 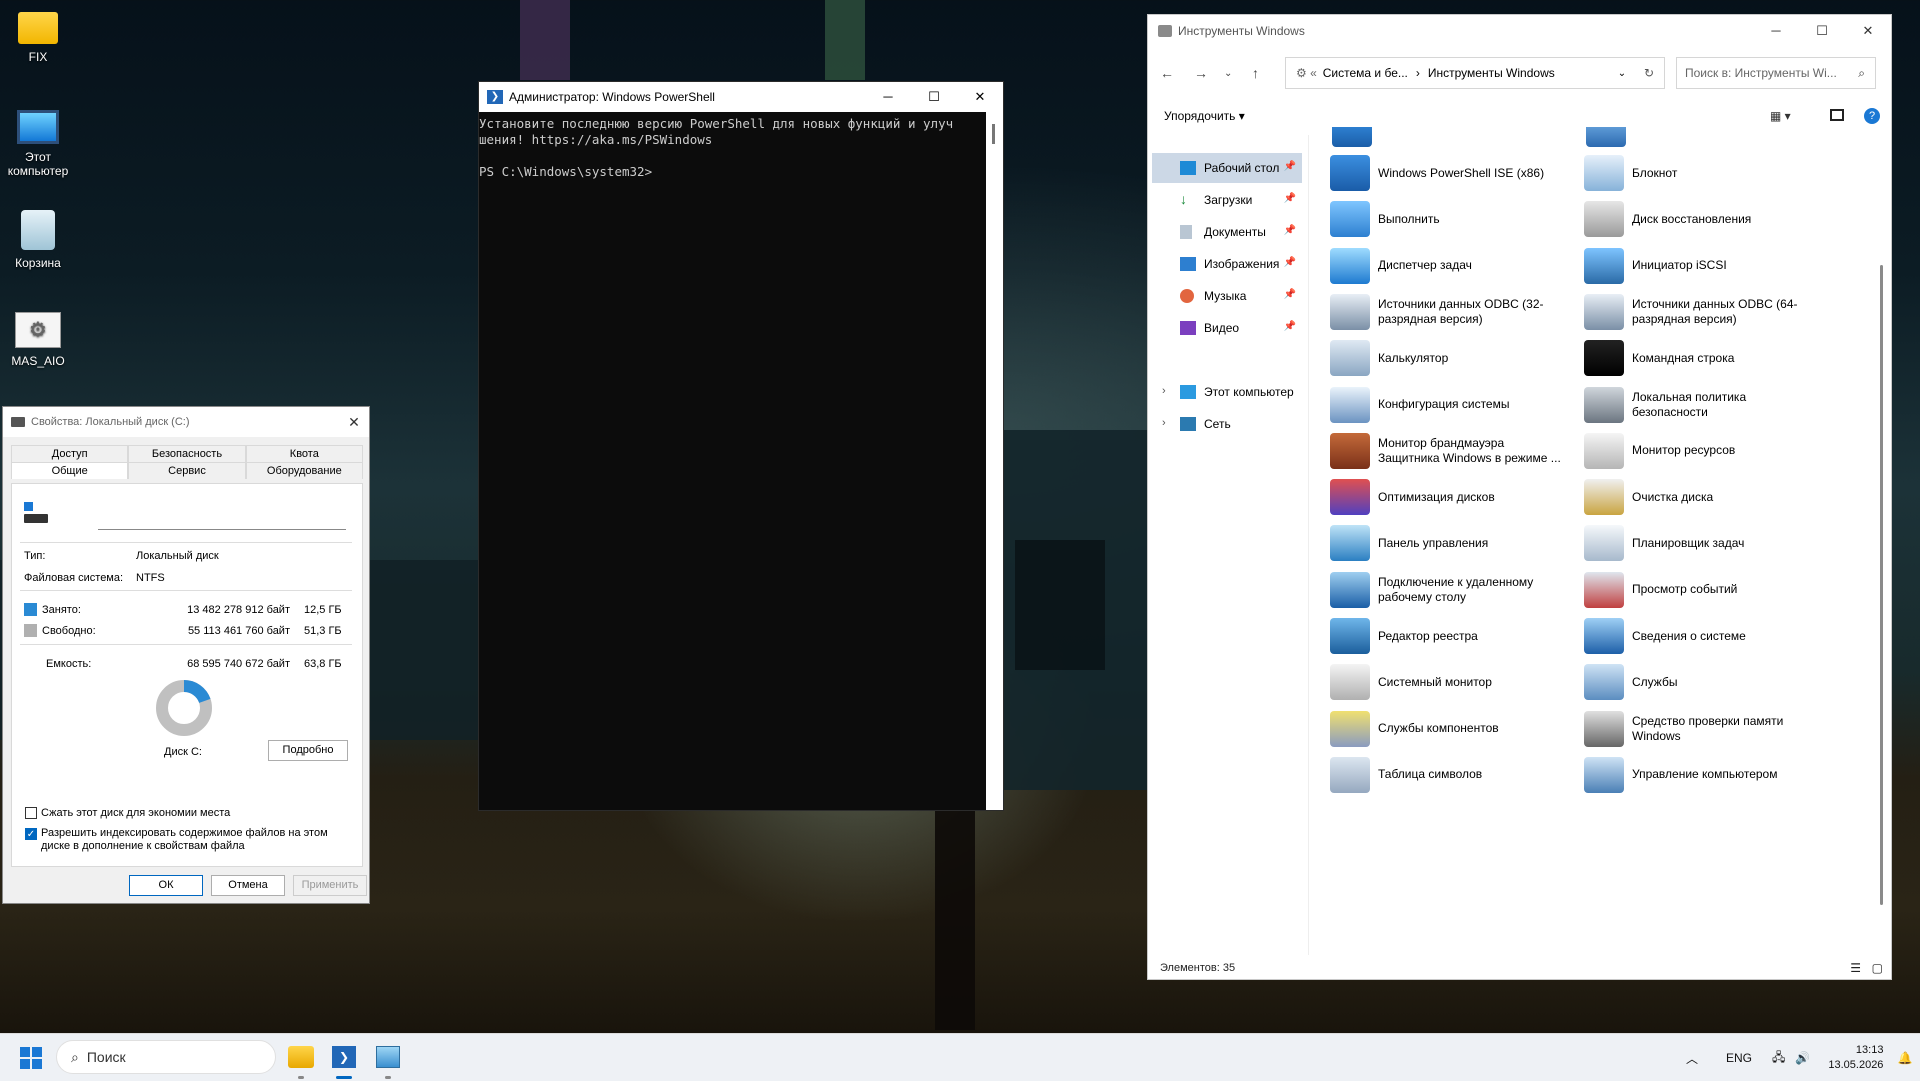 What do you see at coordinates (38, 240) in the screenshot?
I see `desktop-icon-recycle-bin: Корзина` at bounding box center [38, 240].